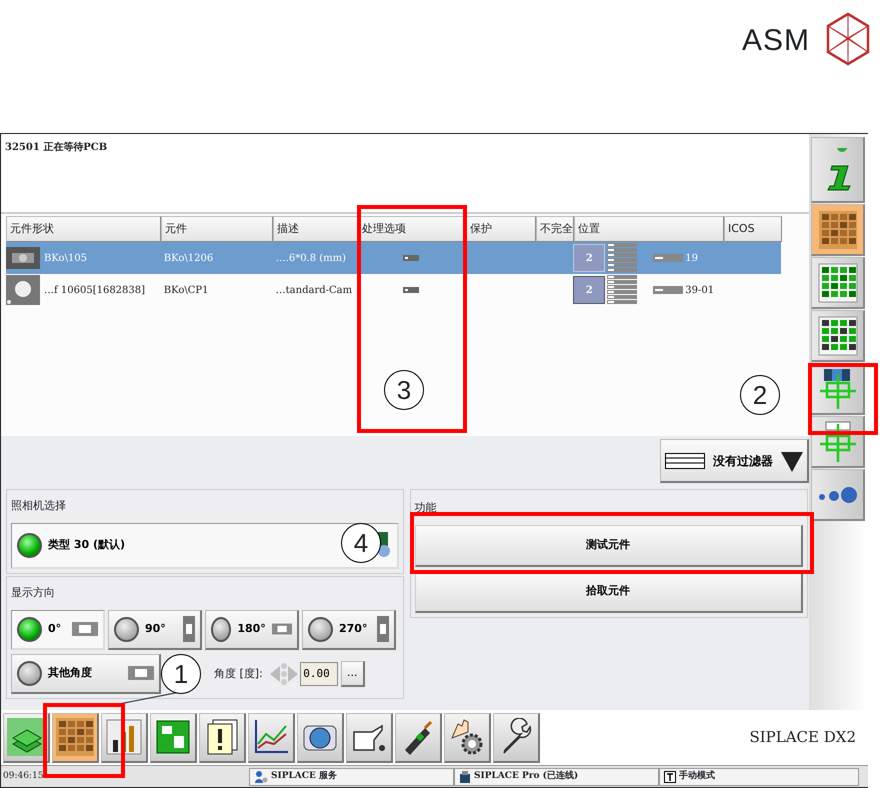 The height and width of the screenshot is (788, 880). Describe the element at coordinates (315, 229) in the screenshot. I see `column-header: 描述` at that location.